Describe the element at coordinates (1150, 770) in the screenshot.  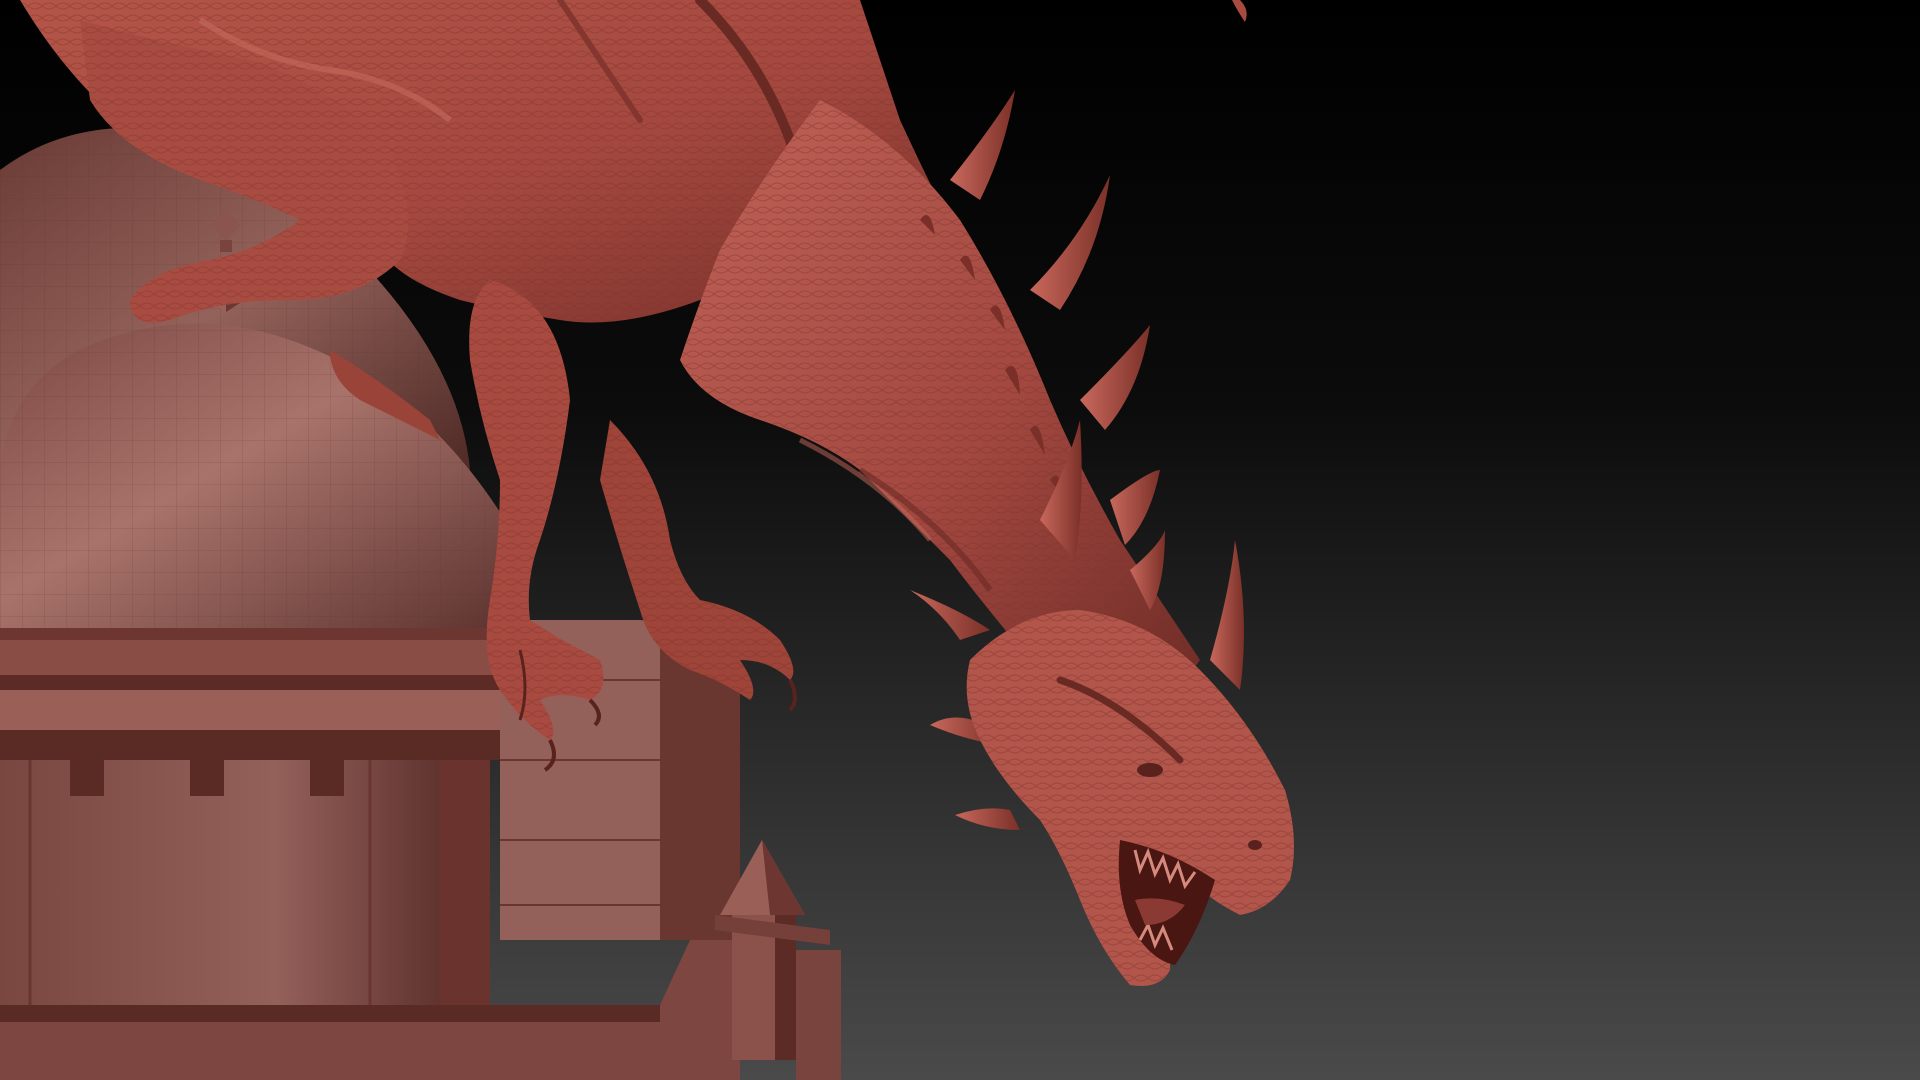
I see `dragon-eye` at that location.